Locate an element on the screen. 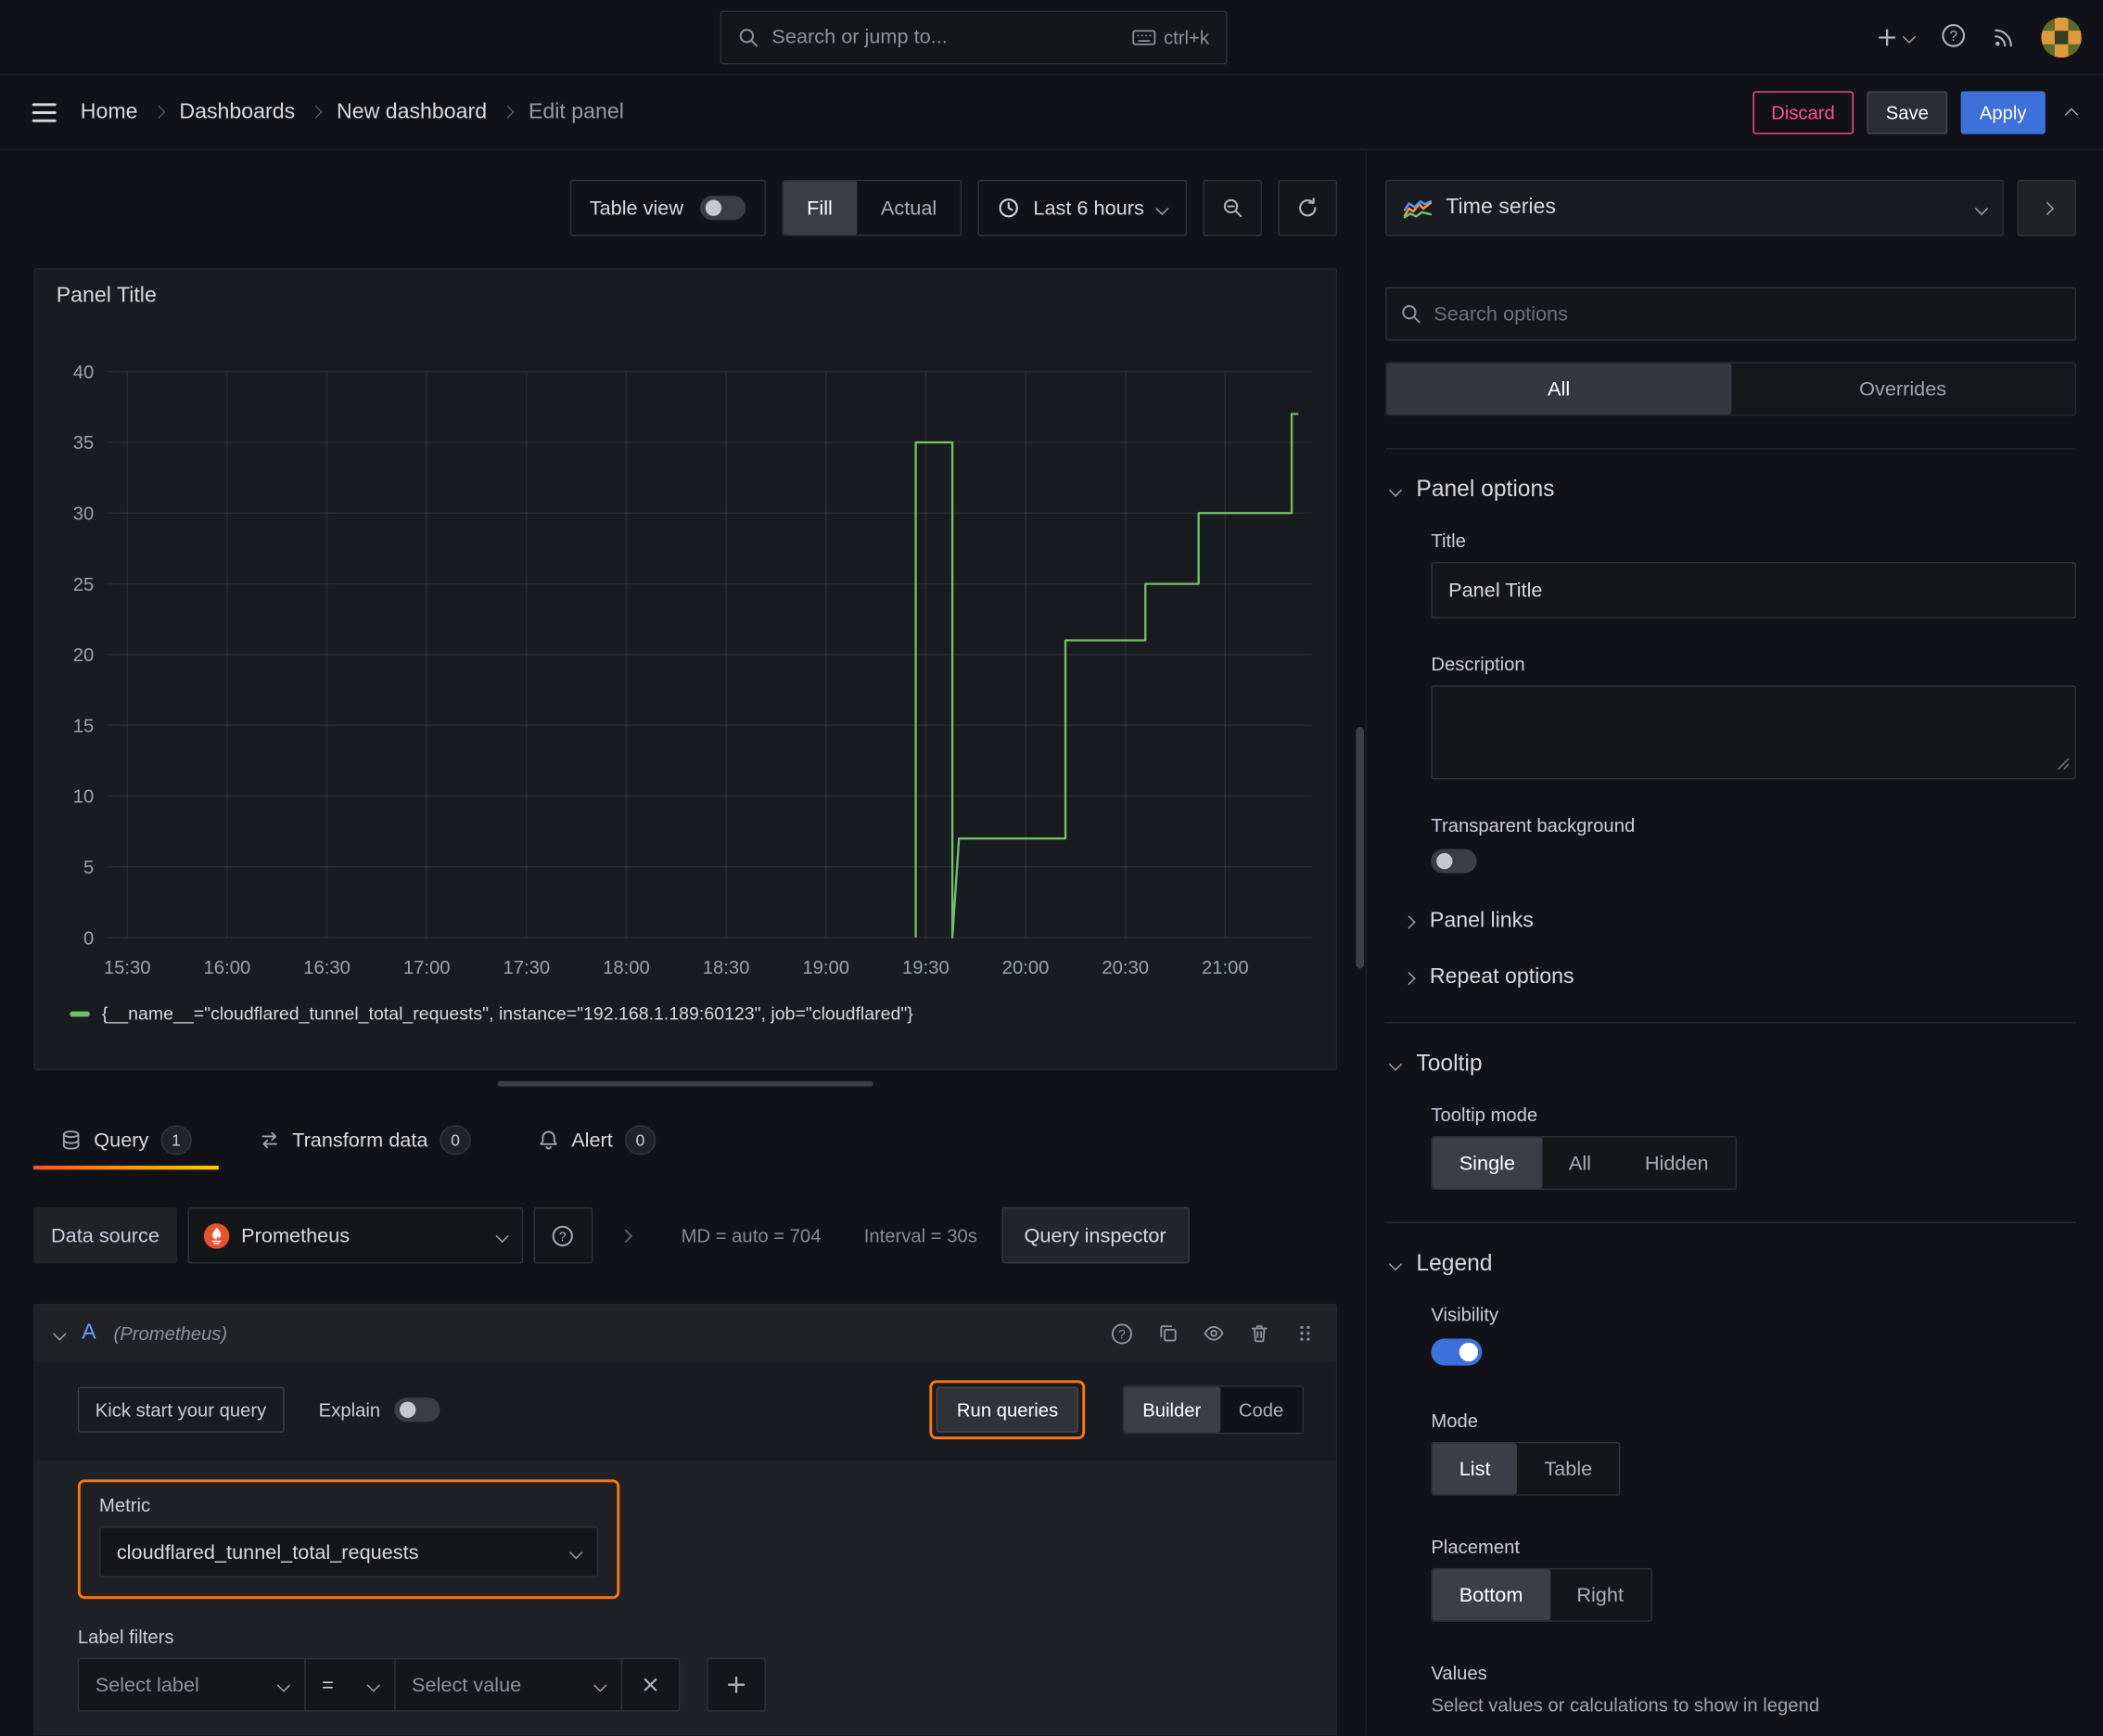 Image resolution: width=2103 pixels, height=1736 pixels. zoom-out-button is located at coordinates (1233, 208).